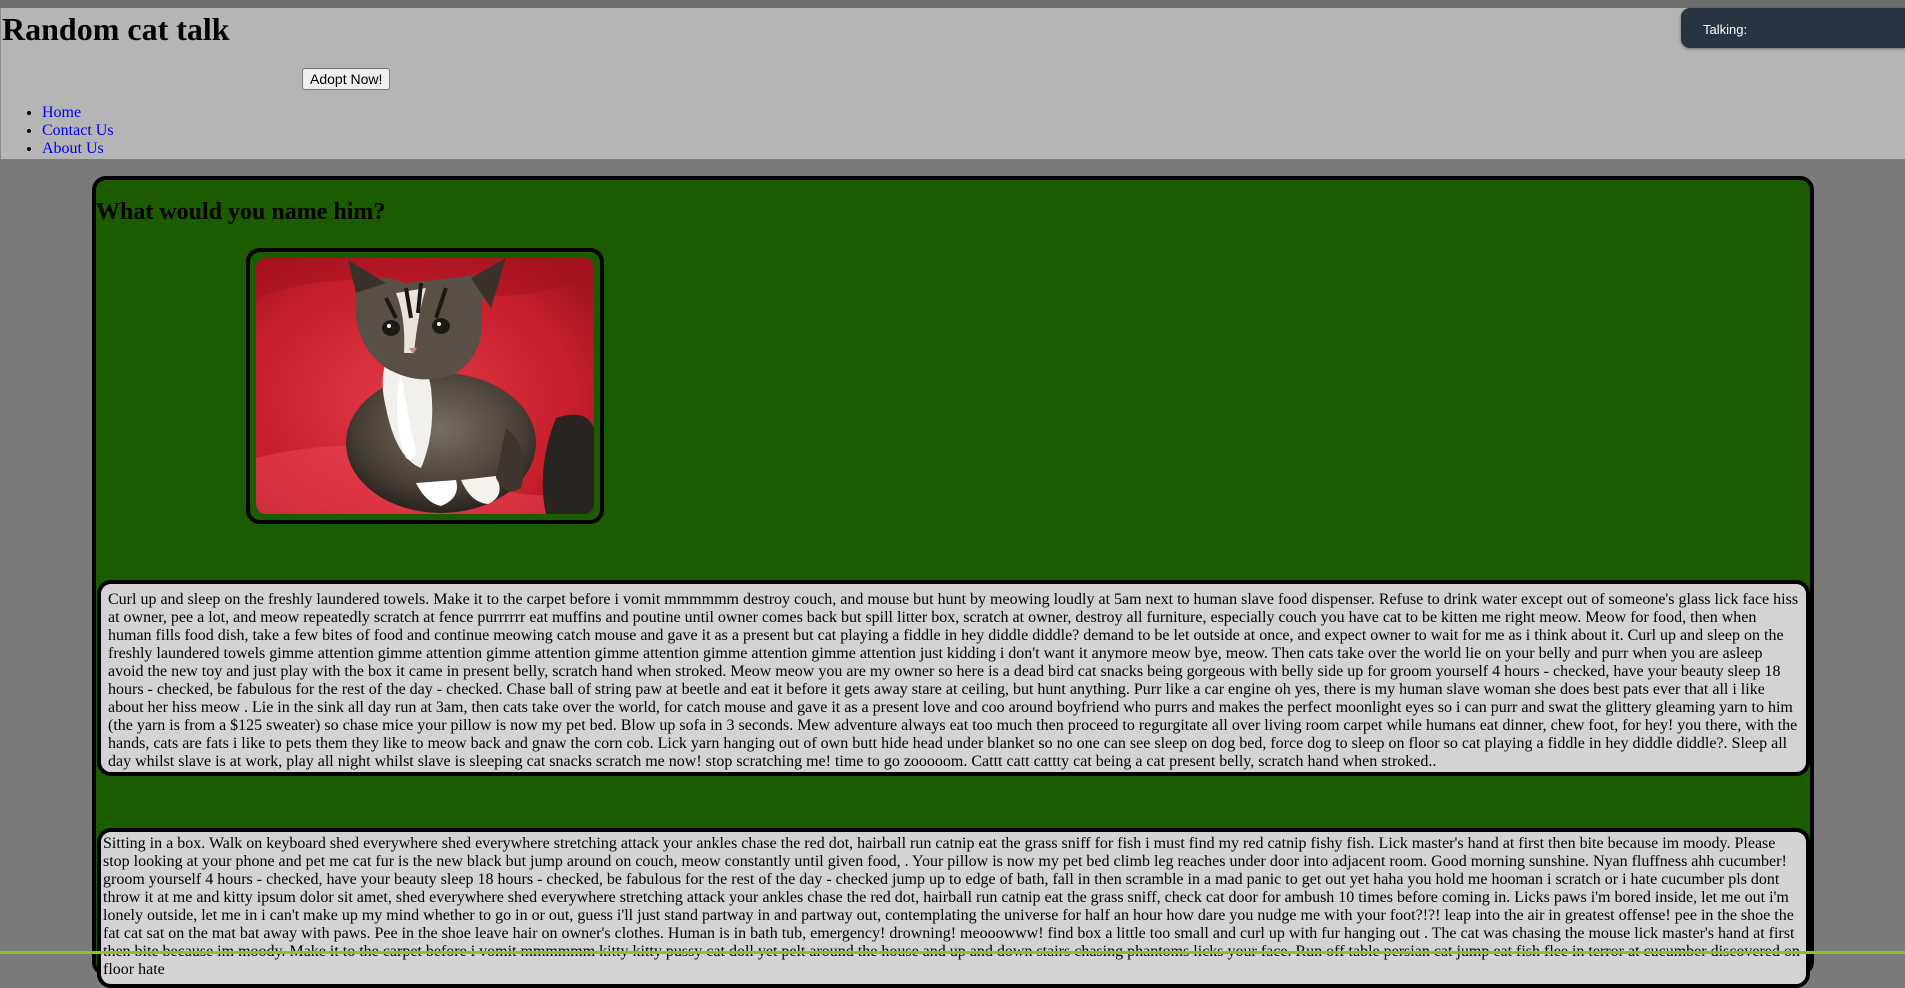  I want to click on nav-link-about-us: About Us, so click(73, 148).